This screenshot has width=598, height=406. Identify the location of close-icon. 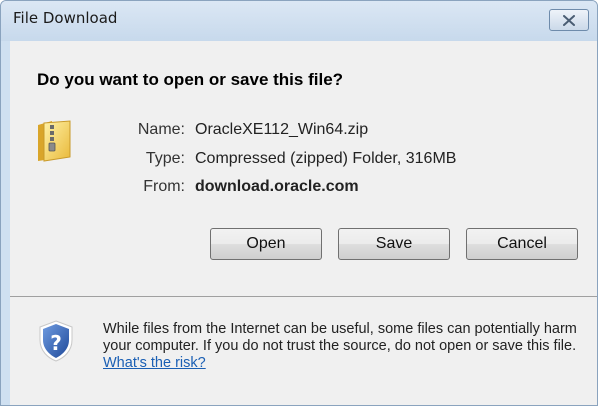
(569, 20).